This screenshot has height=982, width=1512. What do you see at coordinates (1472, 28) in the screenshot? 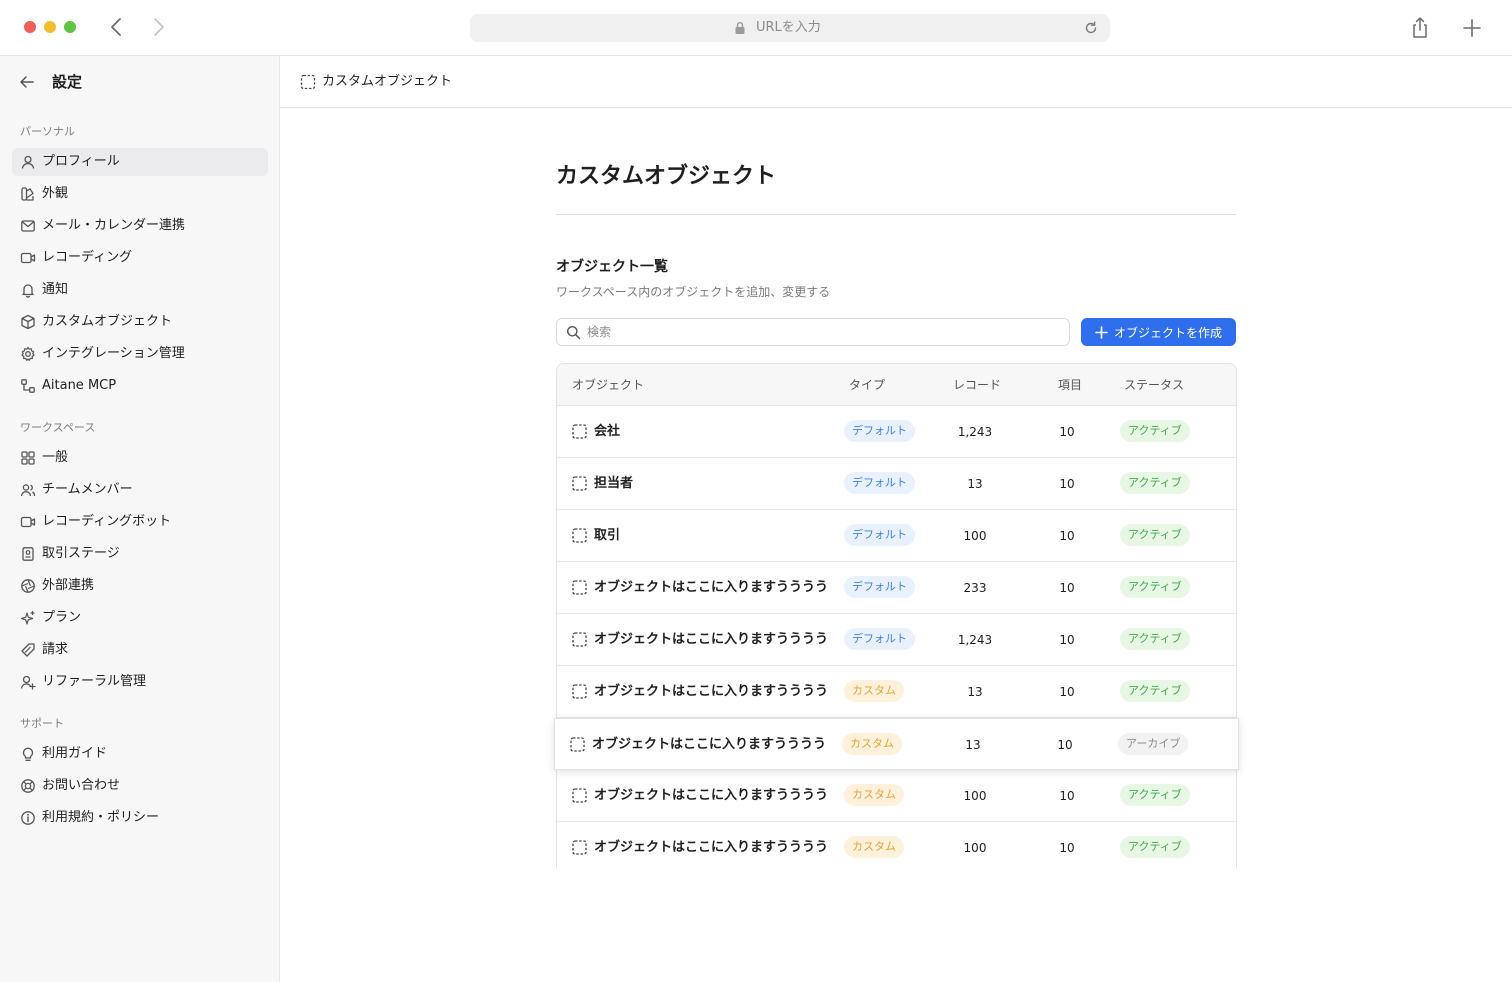
I see `new-tab-icon` at bounding box center [1472, 28].